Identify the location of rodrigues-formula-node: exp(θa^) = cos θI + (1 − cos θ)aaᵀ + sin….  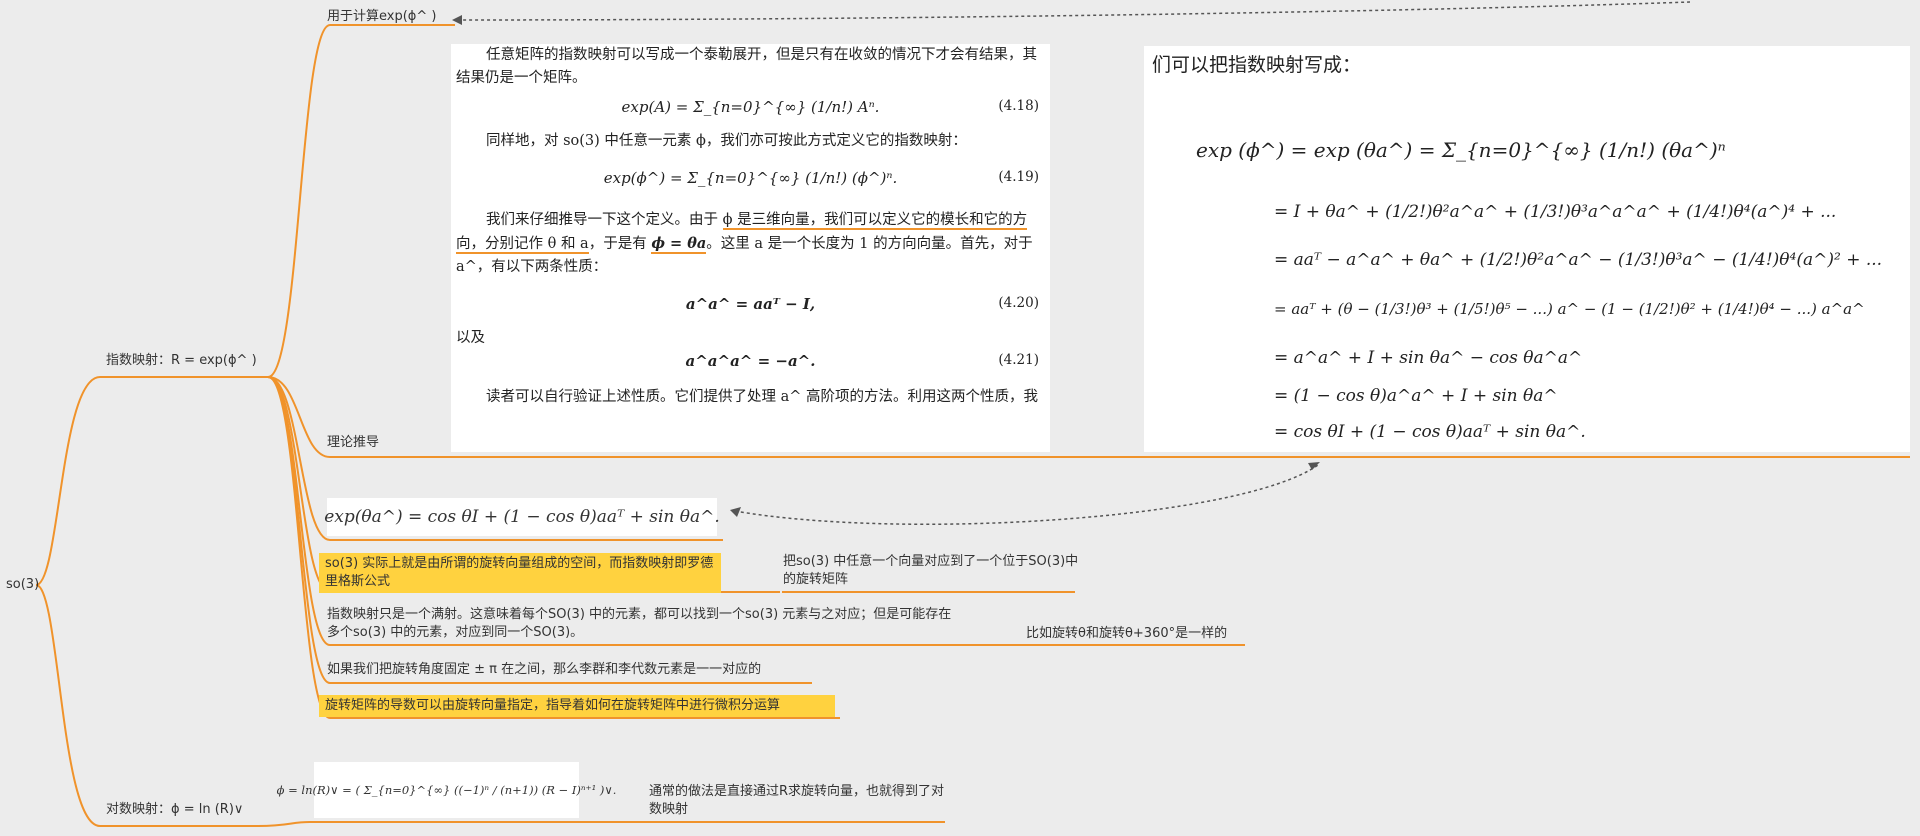
(522, 517).